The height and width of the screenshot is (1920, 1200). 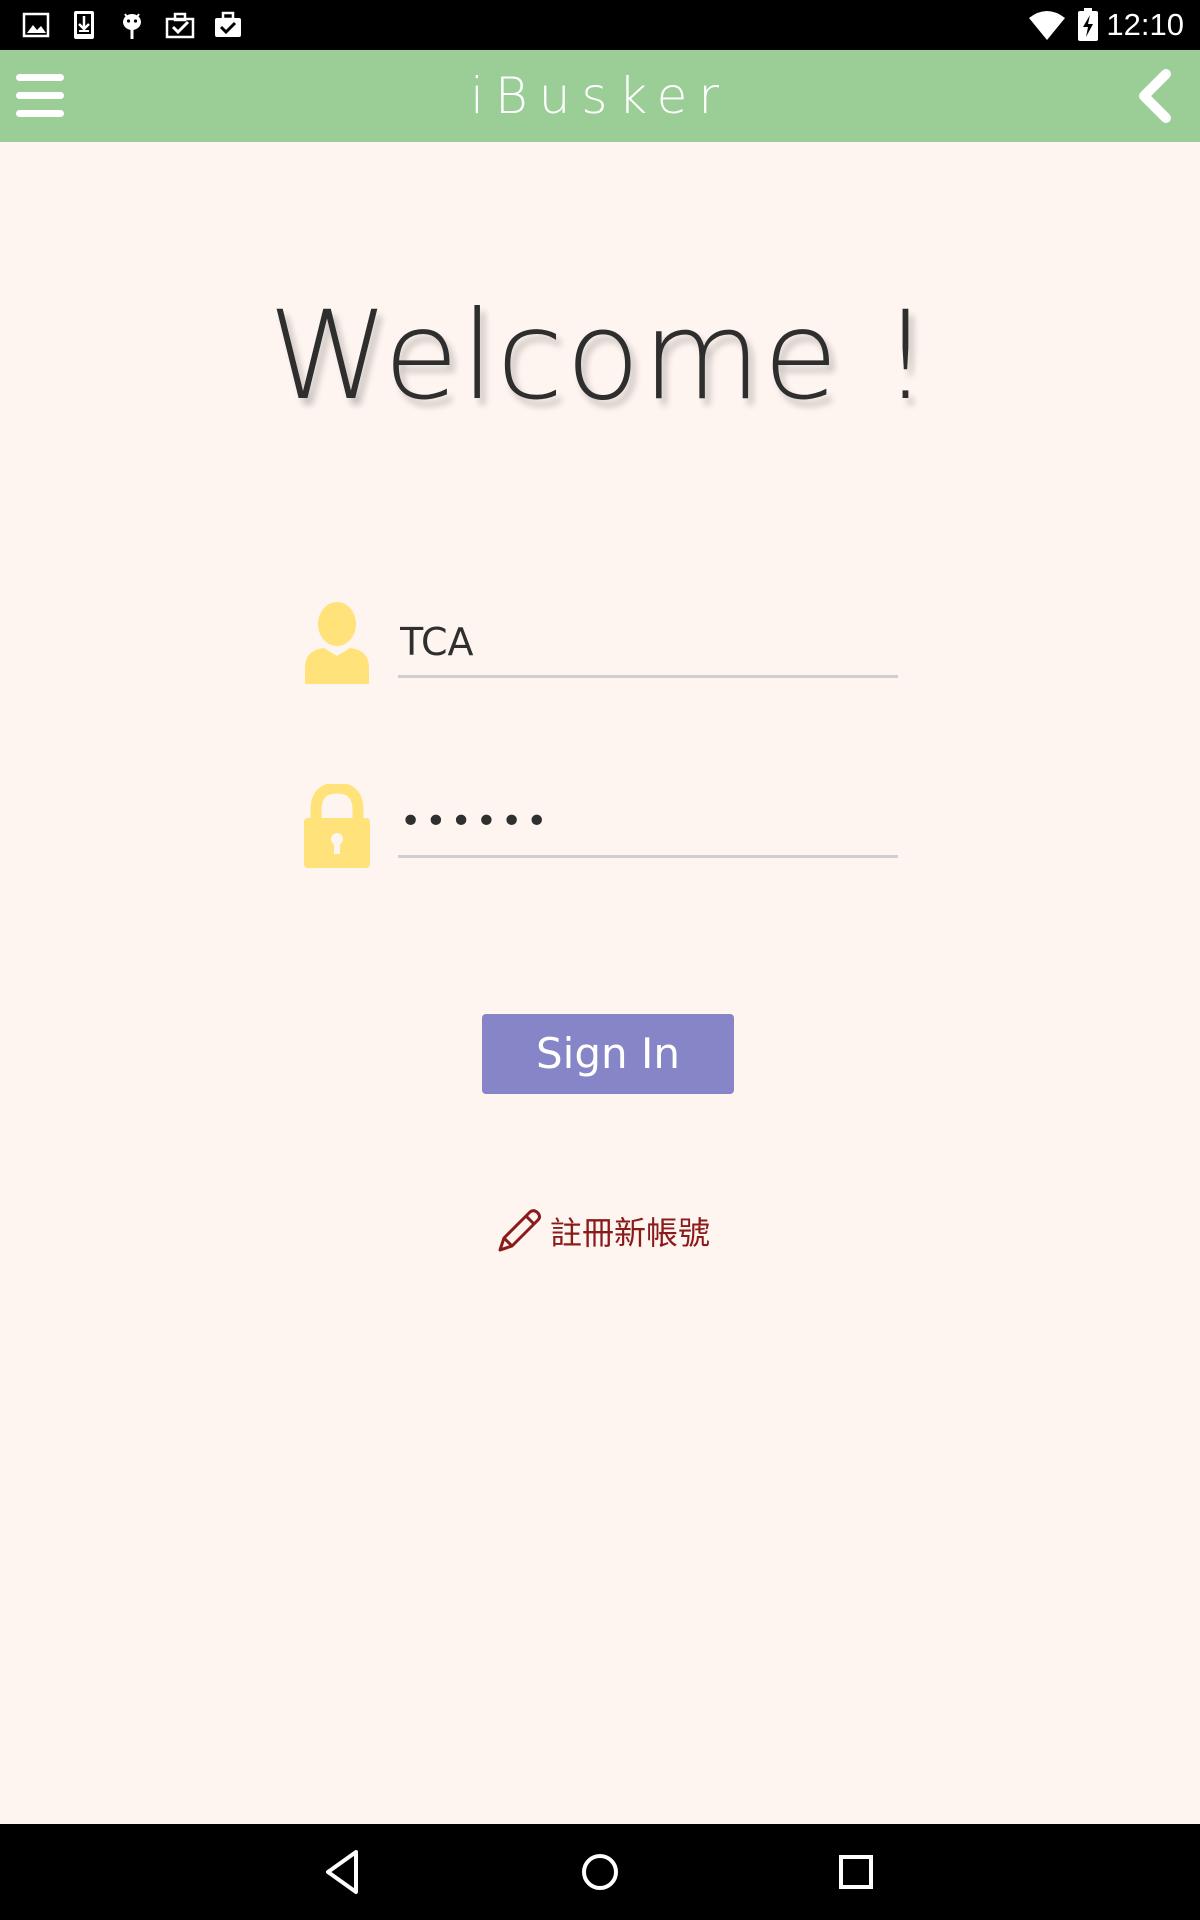 What do you see at coordinates (132, 26) in the screenshot?
I see `android-icon` at bounding box center [132, 26].